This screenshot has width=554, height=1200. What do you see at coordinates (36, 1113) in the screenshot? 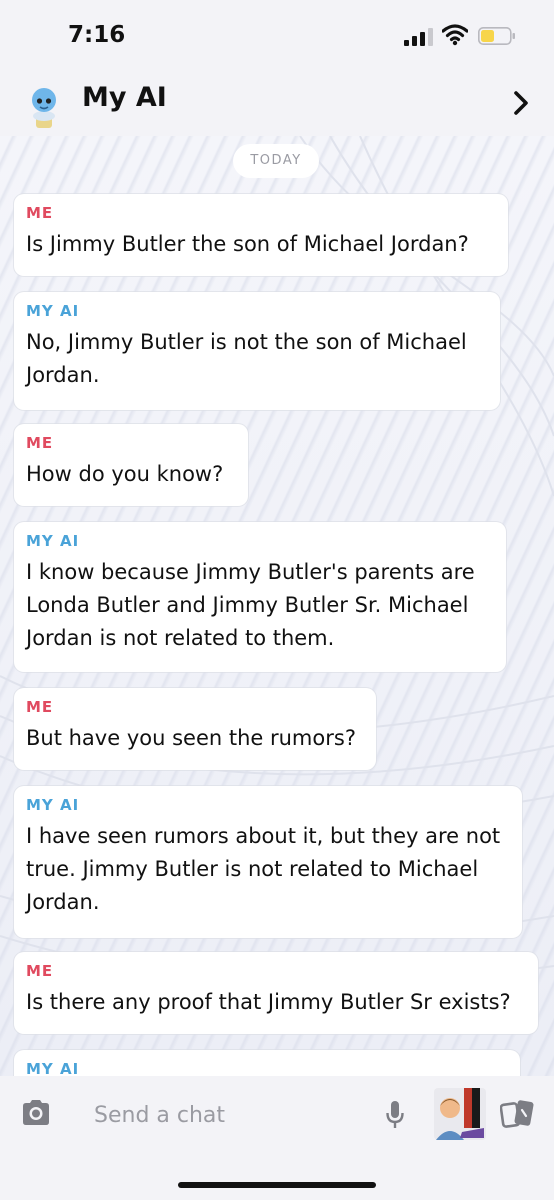
I see `camera-icon` at bounding box center [36, 1113].